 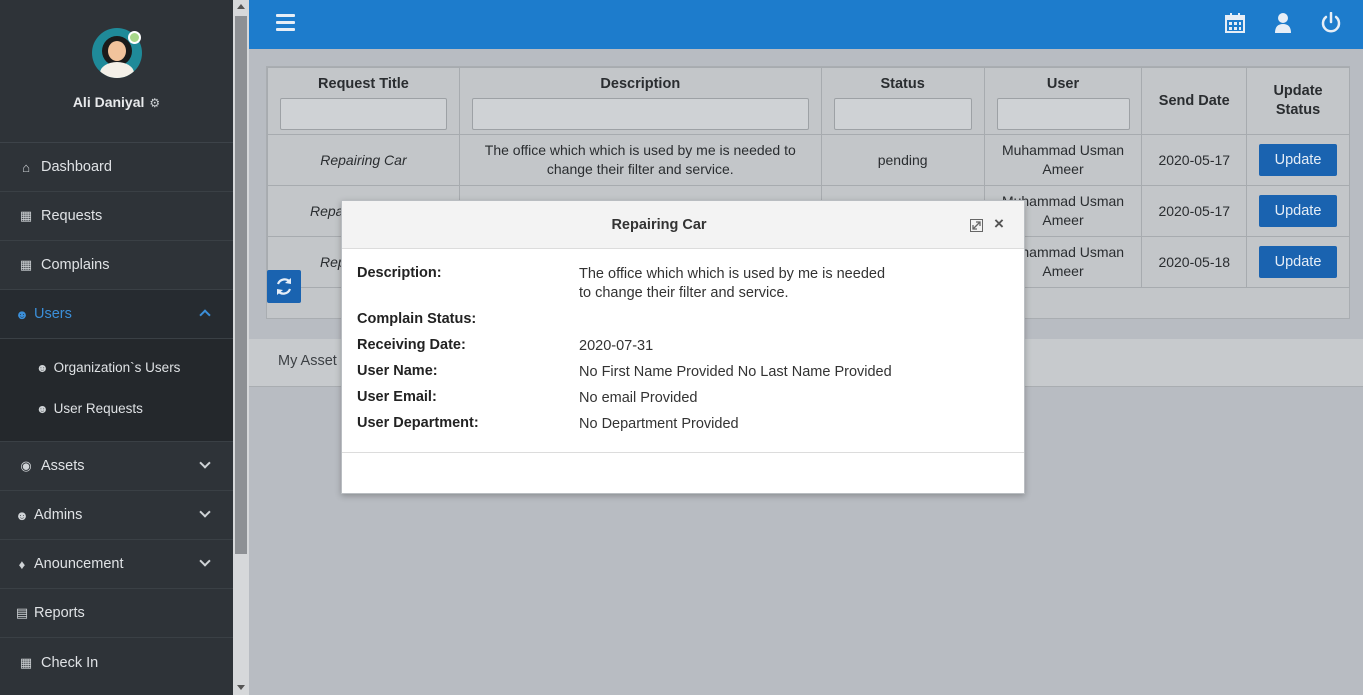 What do you see at coordinates (1235, 23) in the screenshot?
I see `calendar-icon` at bounding box center [1235, 23].